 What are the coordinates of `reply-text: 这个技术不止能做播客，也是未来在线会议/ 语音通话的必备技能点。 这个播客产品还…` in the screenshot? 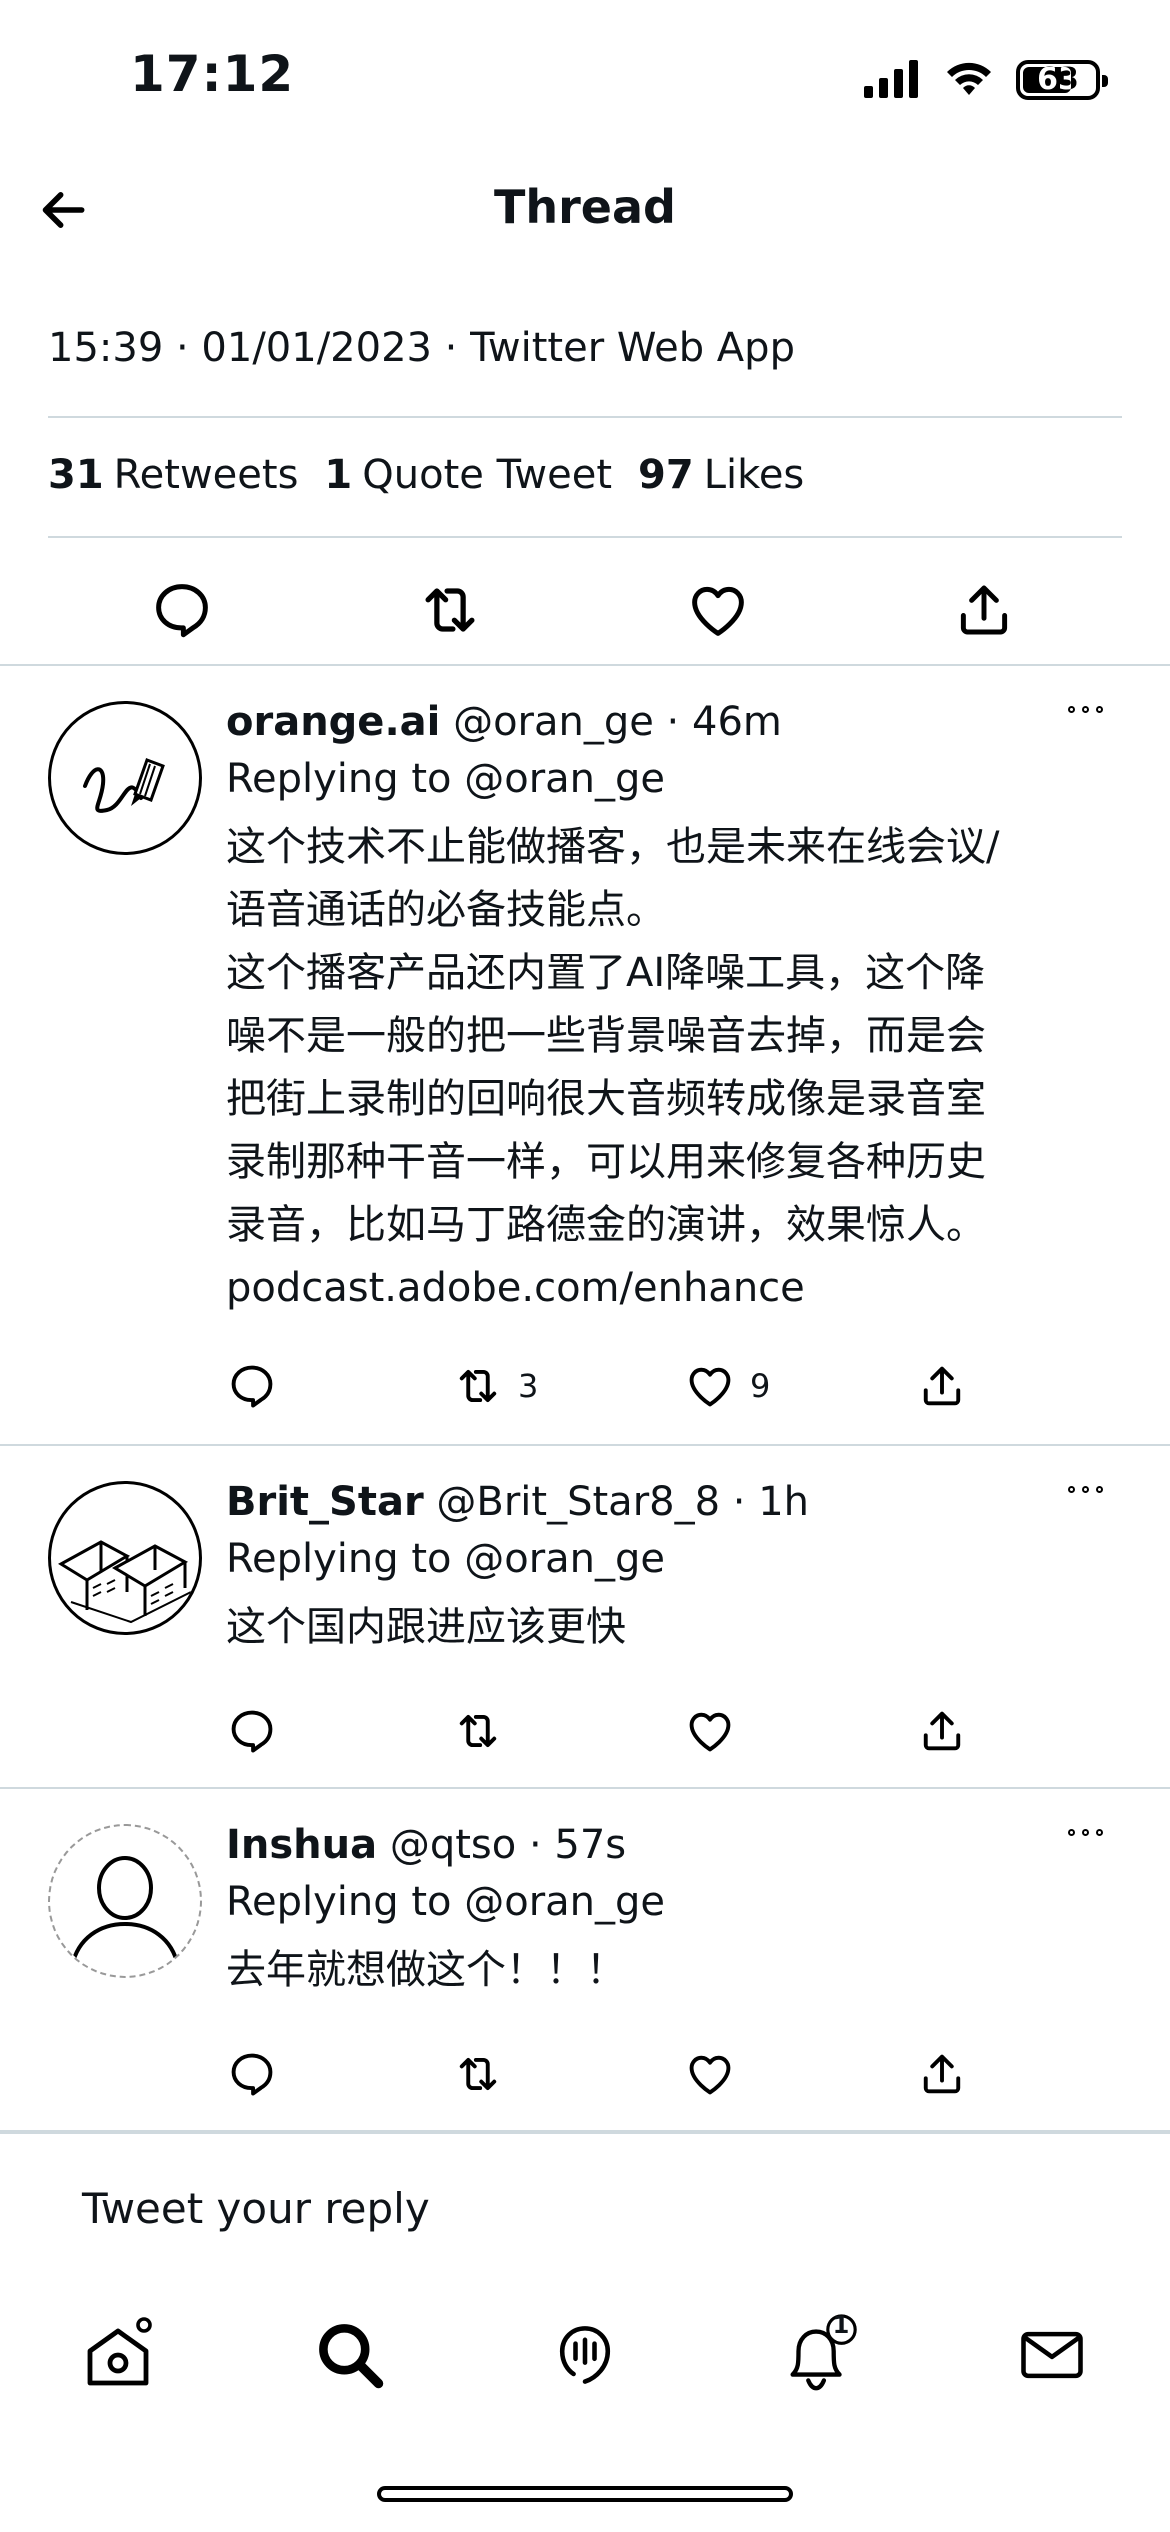 It's located at (613, 1036).